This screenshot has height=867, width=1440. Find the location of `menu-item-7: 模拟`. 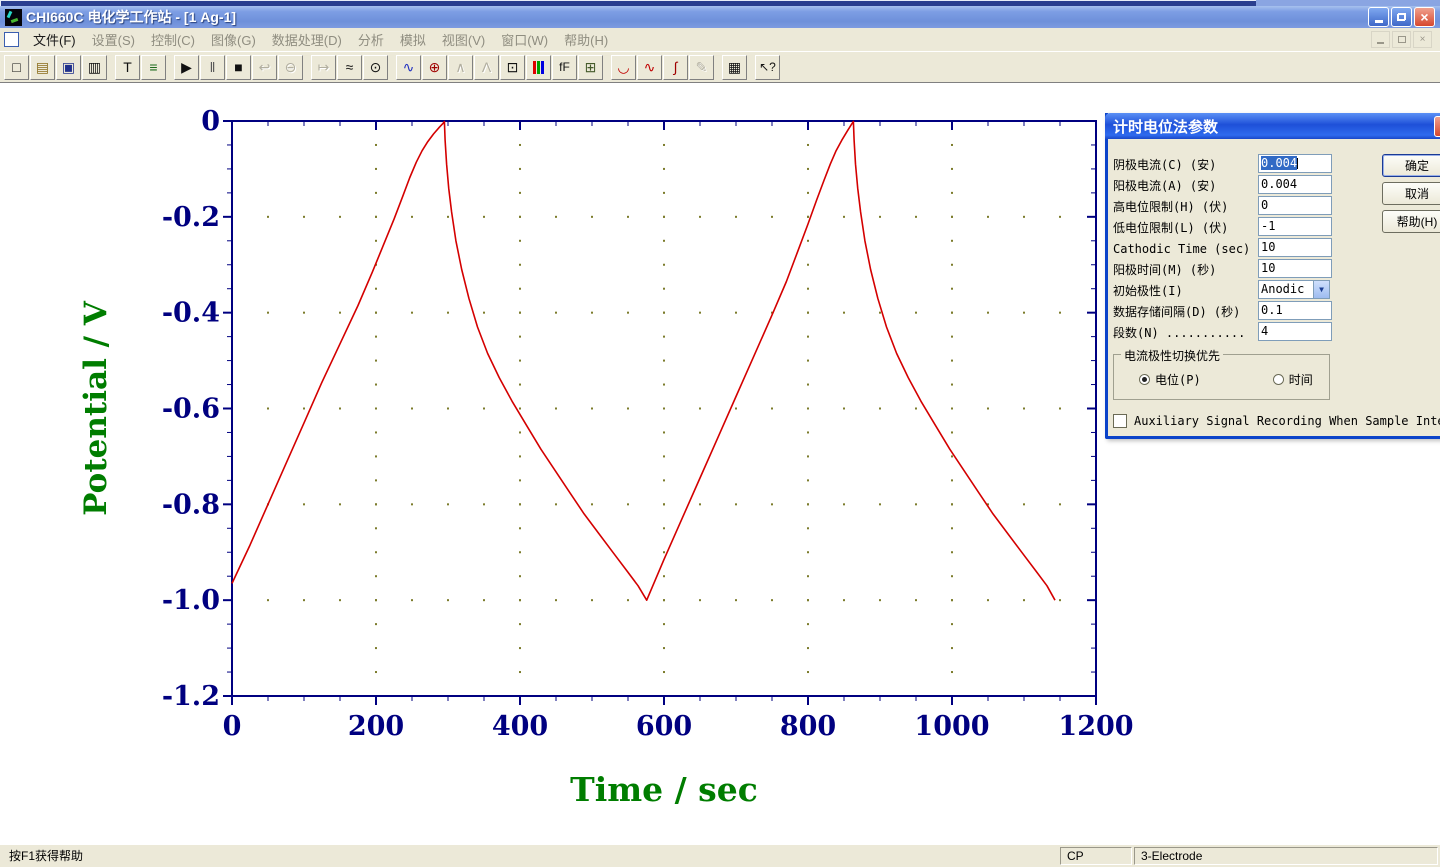

menu-item-7: 模拟 is located at coordinates (413, 40).